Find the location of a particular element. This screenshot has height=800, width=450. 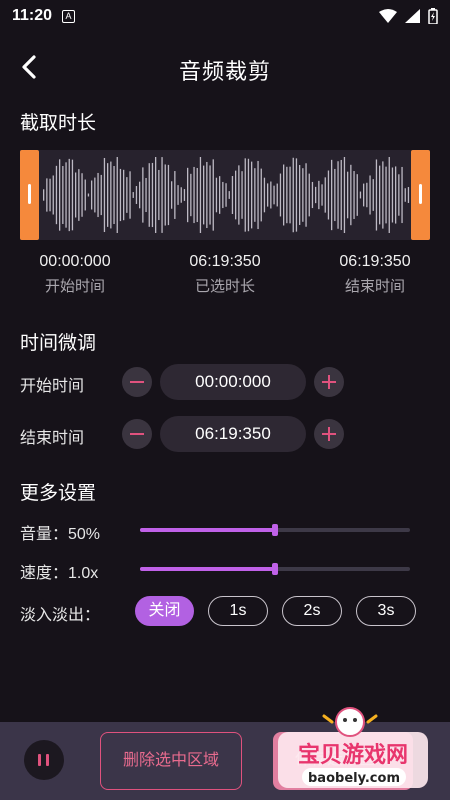

fine-tune-end-row: 结束时间 06:19:350 is located at coordinates (225, 434).